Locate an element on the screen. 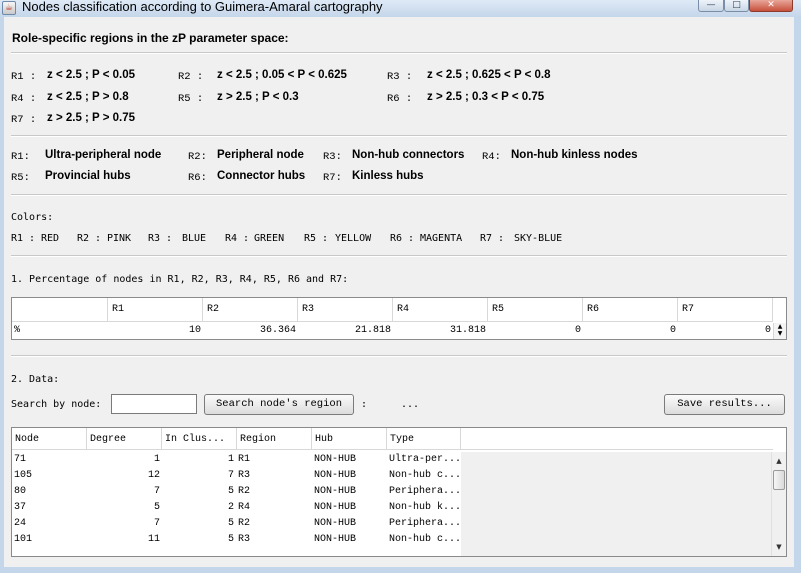 This screenshot has height=573, width=801. region-condition: z < 2.5 ; 0.625 < P < 0.8 is located at coordinates (489, 75).